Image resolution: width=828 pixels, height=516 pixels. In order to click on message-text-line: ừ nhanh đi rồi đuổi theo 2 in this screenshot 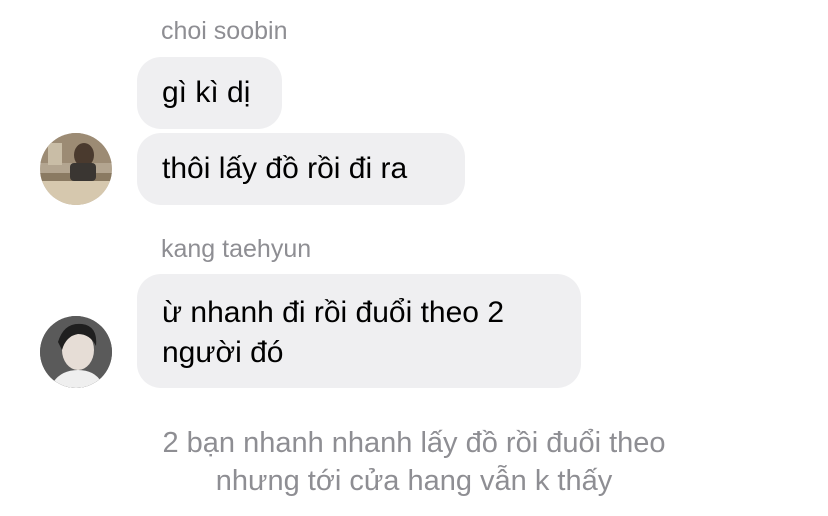, I will do `click(333, 312)`.